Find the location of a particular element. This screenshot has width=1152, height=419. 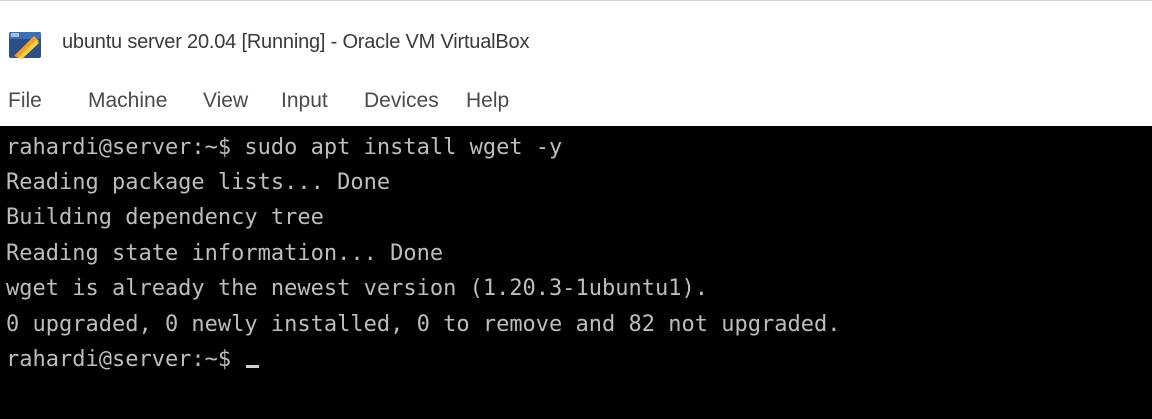

cursor is located at coordinates (253, 366).